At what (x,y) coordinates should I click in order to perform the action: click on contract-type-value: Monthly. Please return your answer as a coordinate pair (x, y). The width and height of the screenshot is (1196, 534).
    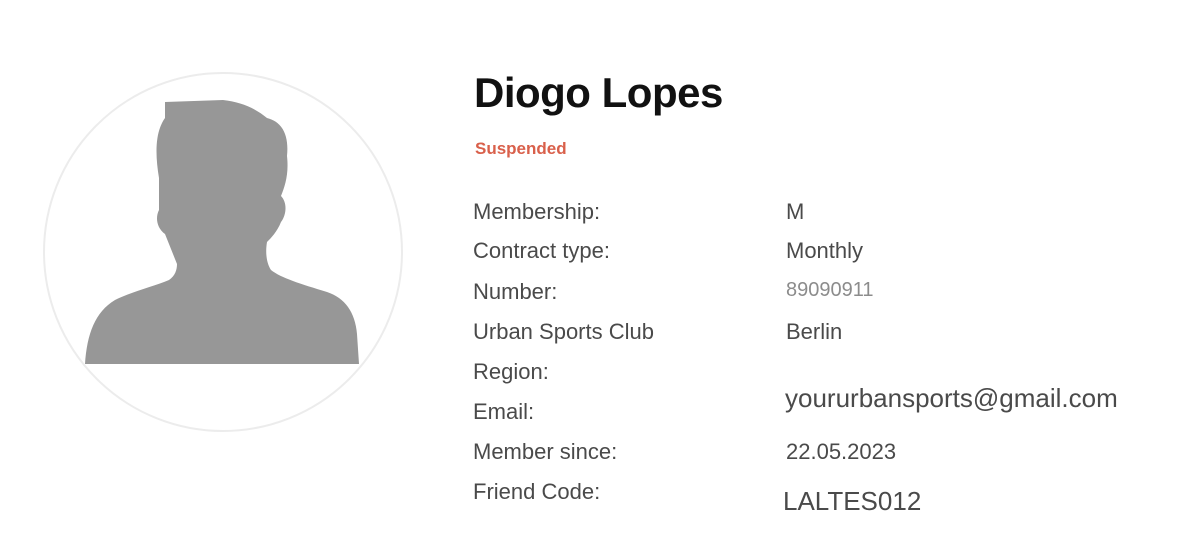
    Looking at the image, I should click on (825, 250).